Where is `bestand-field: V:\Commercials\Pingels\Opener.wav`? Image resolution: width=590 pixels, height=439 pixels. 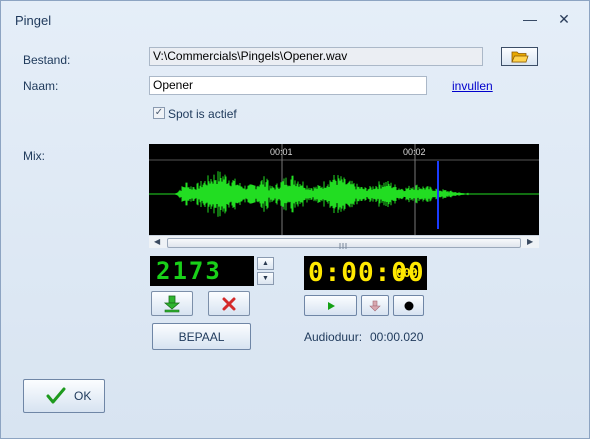 bestand-field: V:\Commercials\Pingels\Opener.wav is located at coordinates (316, 56).